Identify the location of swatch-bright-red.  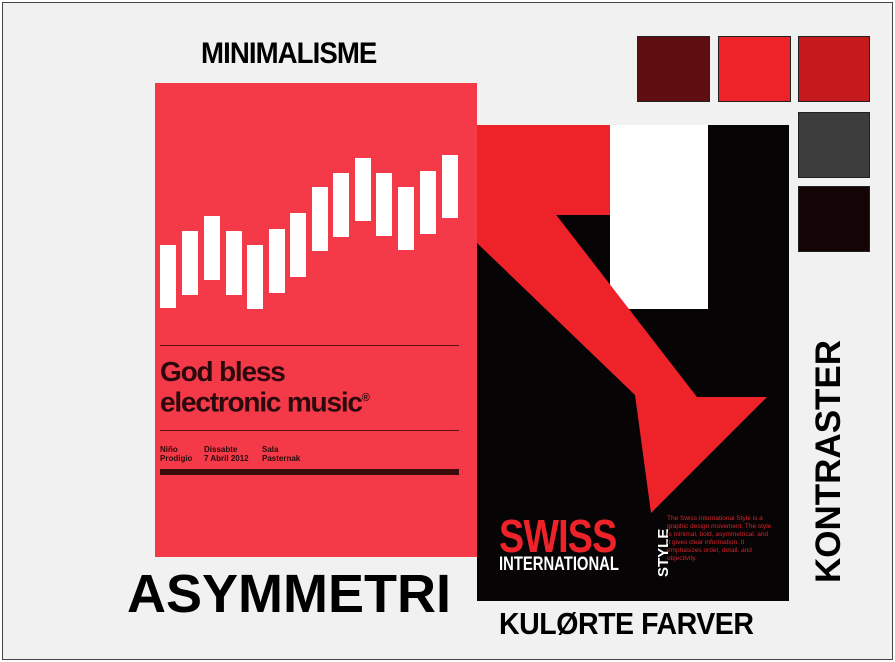
(754, 69).